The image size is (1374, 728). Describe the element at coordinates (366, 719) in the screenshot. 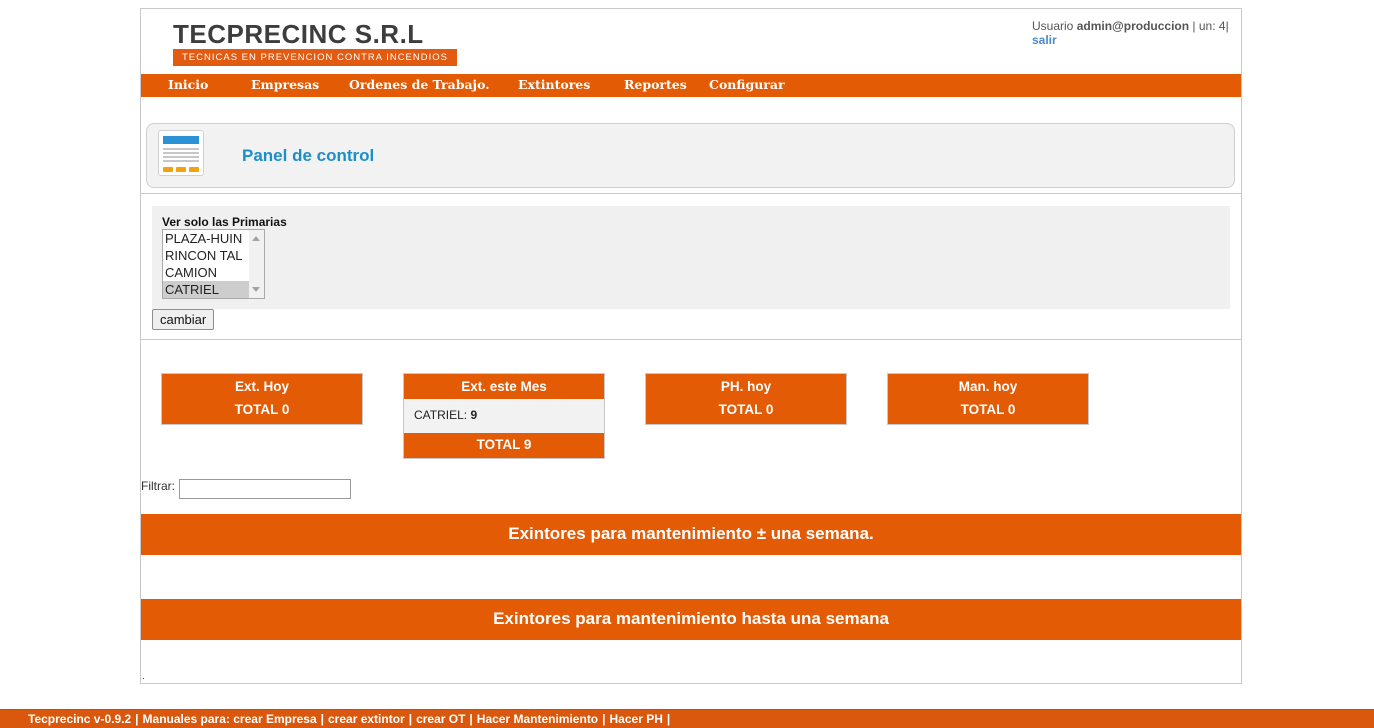

I see `footer-link-crear-extintor: crear extintor` at that location.